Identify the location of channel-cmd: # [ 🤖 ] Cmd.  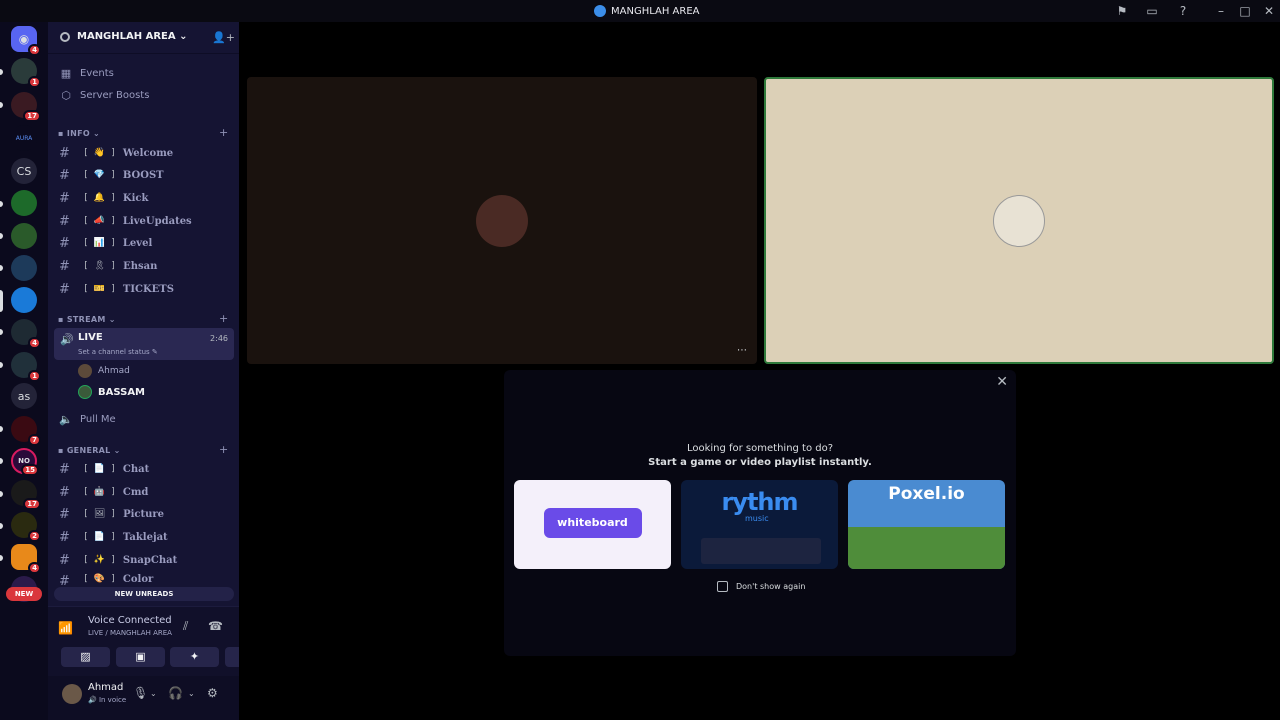
(144, 492).